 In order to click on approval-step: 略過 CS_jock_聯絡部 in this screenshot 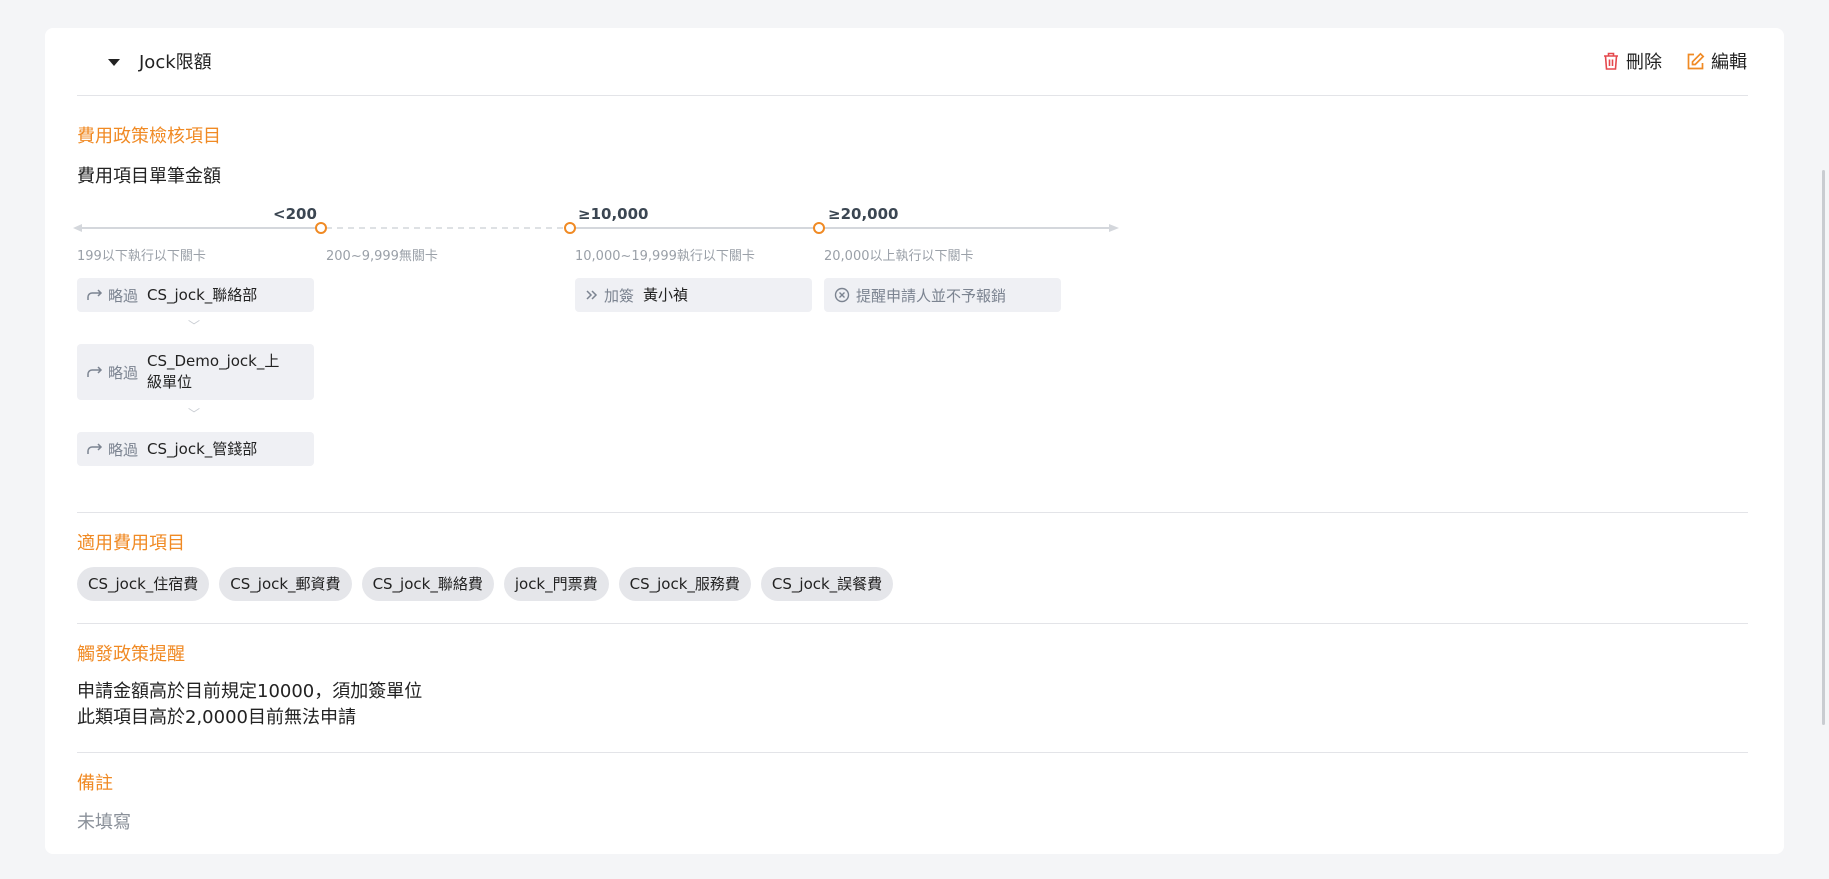, I will do `click(195, 295)`.